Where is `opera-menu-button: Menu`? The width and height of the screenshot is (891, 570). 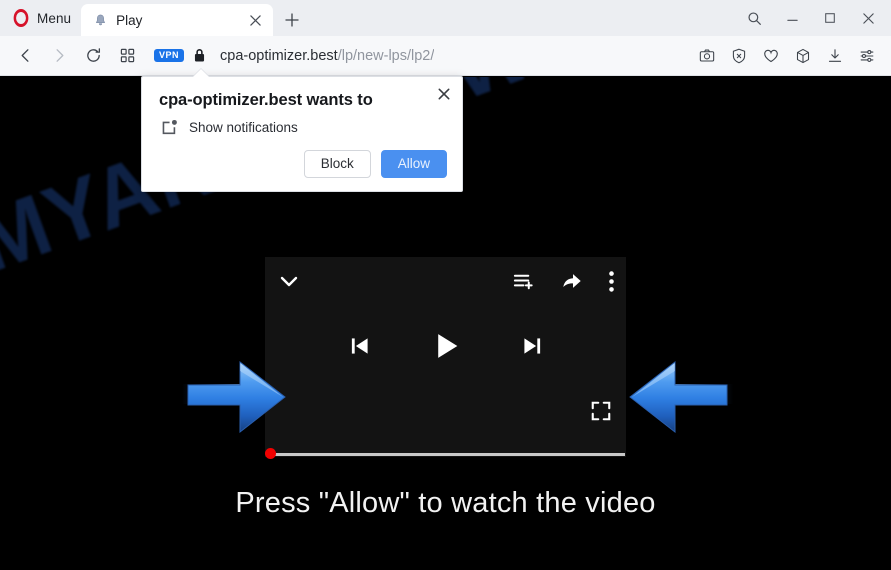 opera-menu-button: Menu is located at coordinates (40, 18).